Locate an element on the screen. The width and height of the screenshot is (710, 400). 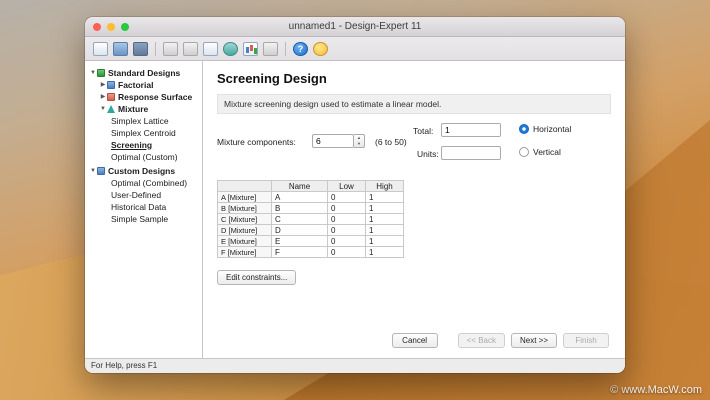
sidebar-item-historical-data: Historical Data is located at coordinates (143, 206).